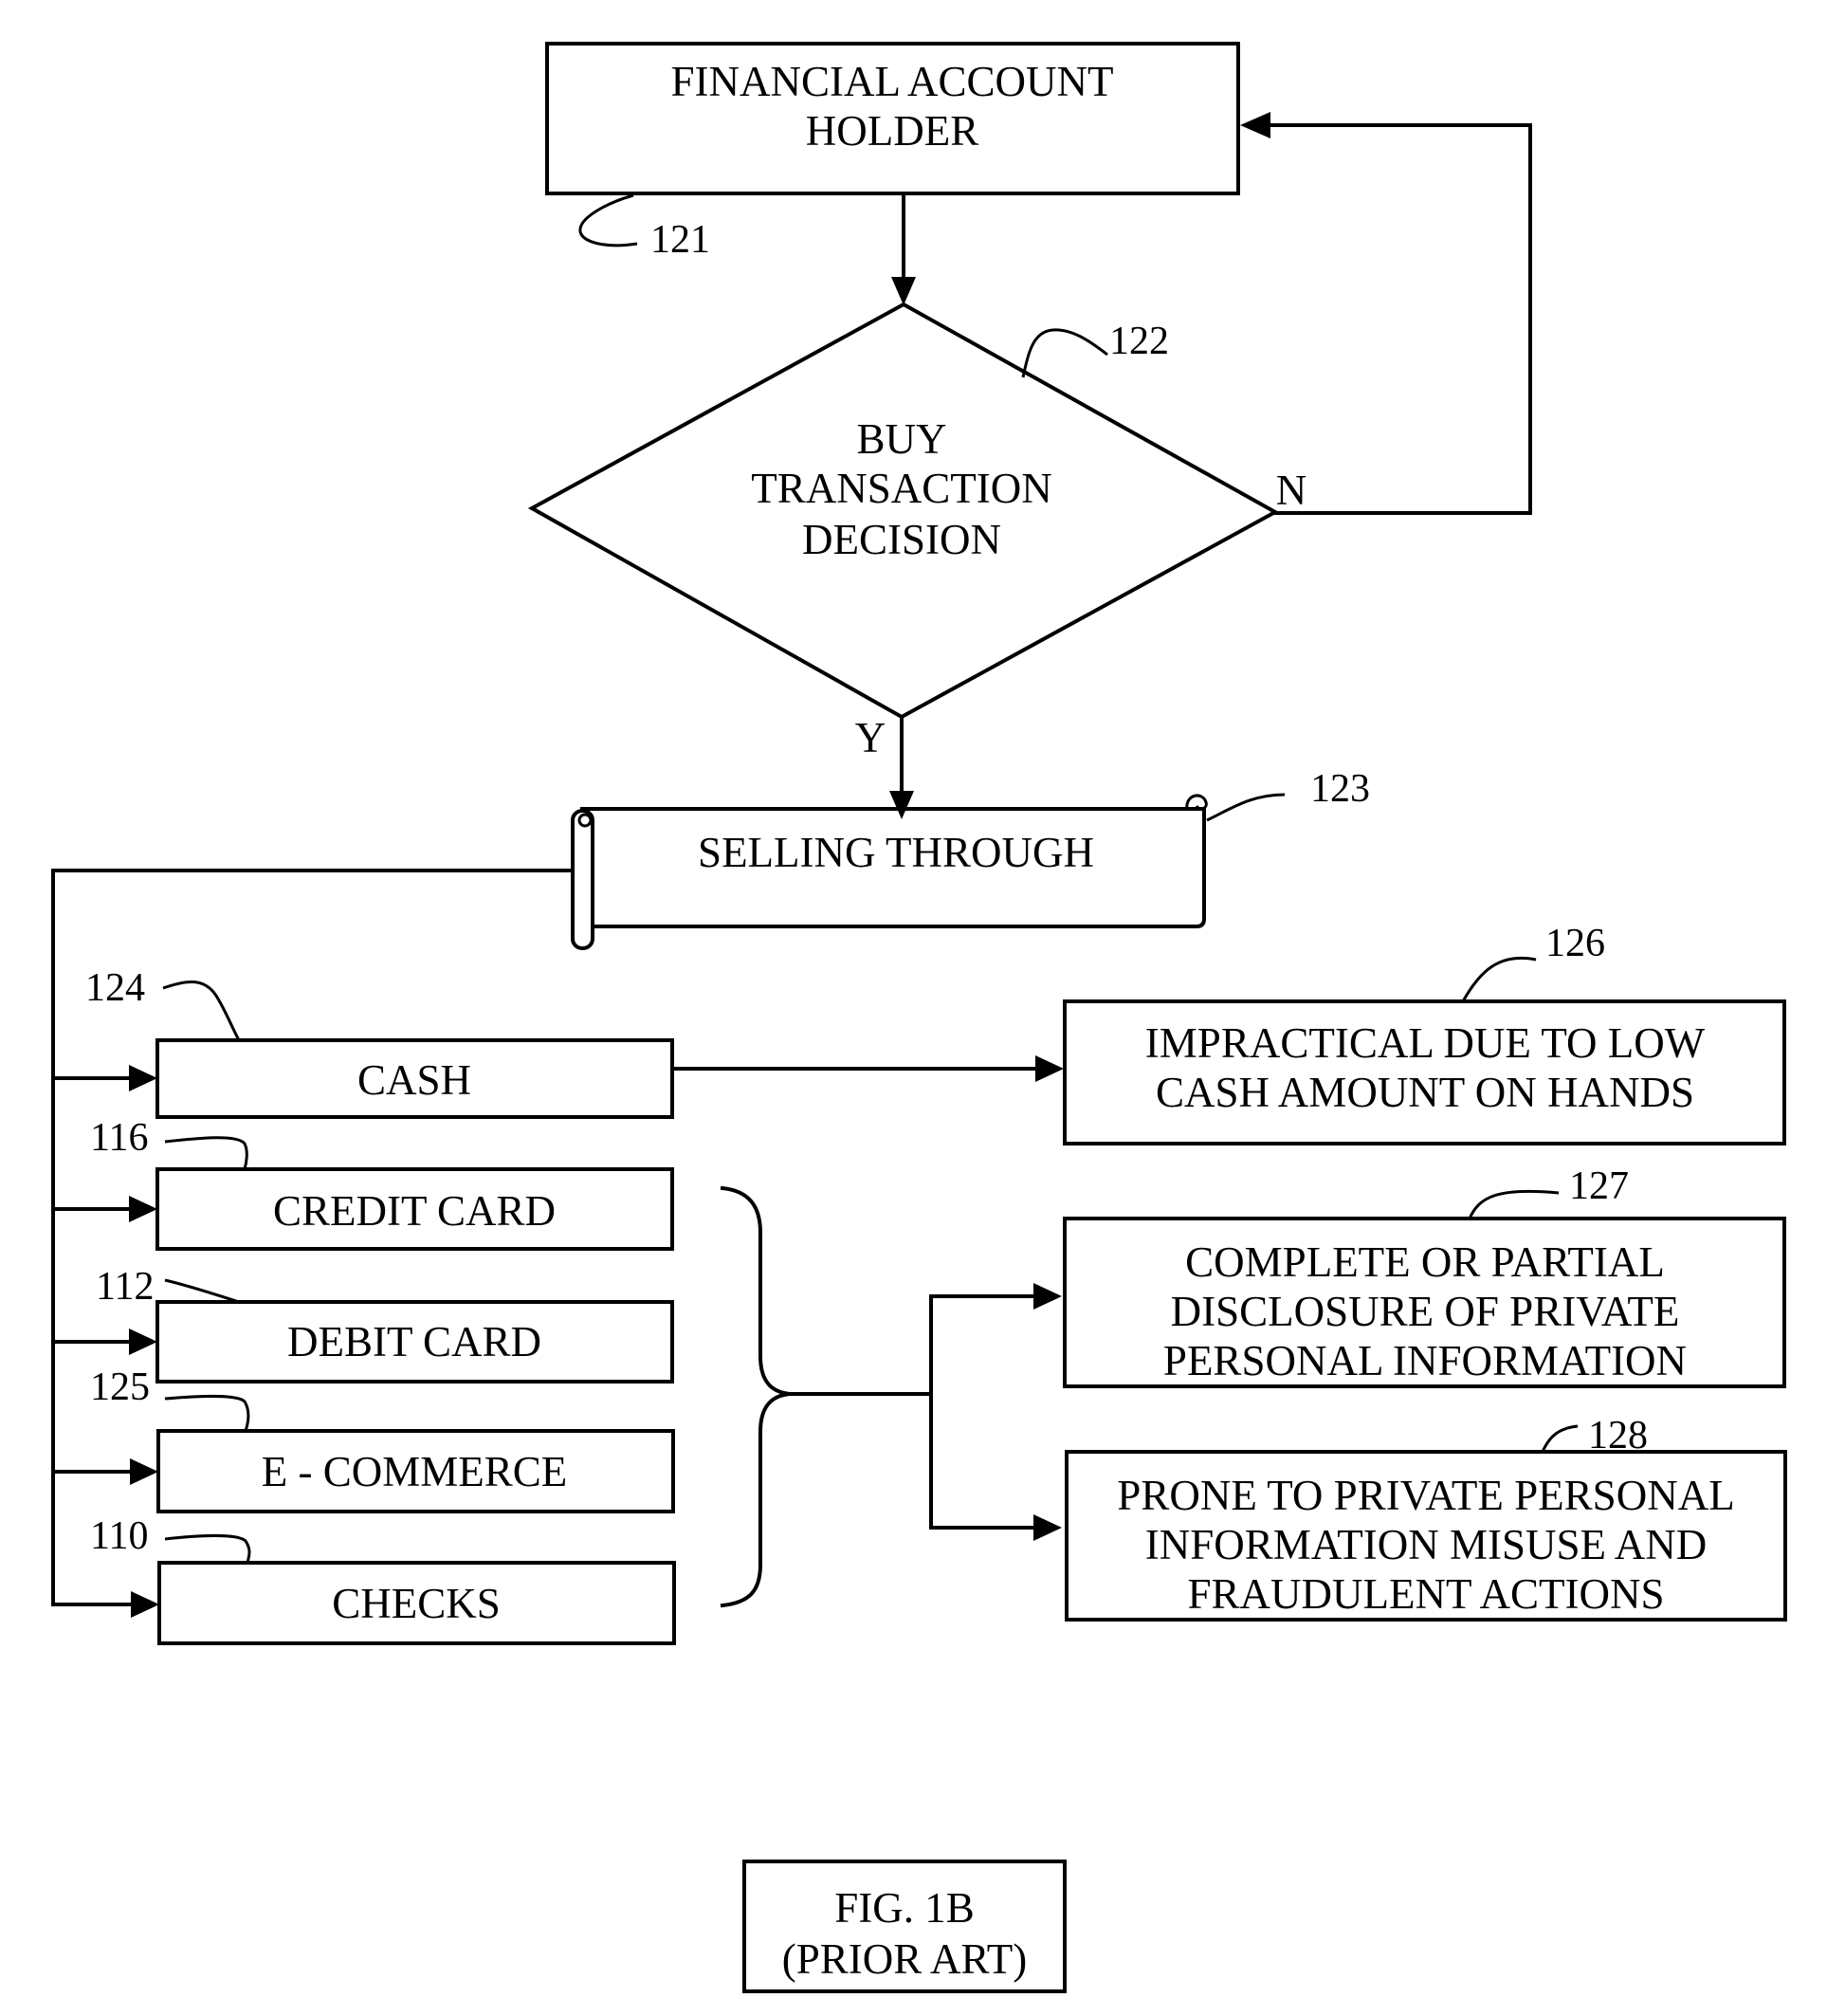  I want to click on method-label: E - COMMERCE, so click(415, 1471).